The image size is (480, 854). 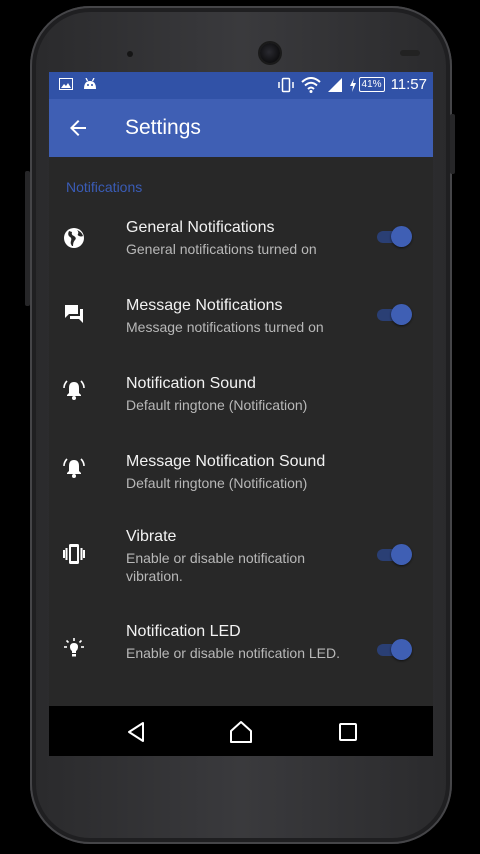 What do you see at coordinates (226, 461) in the screenshot?
I see `setting-title: Message Notification Sound` at bounding box center [226, 461].